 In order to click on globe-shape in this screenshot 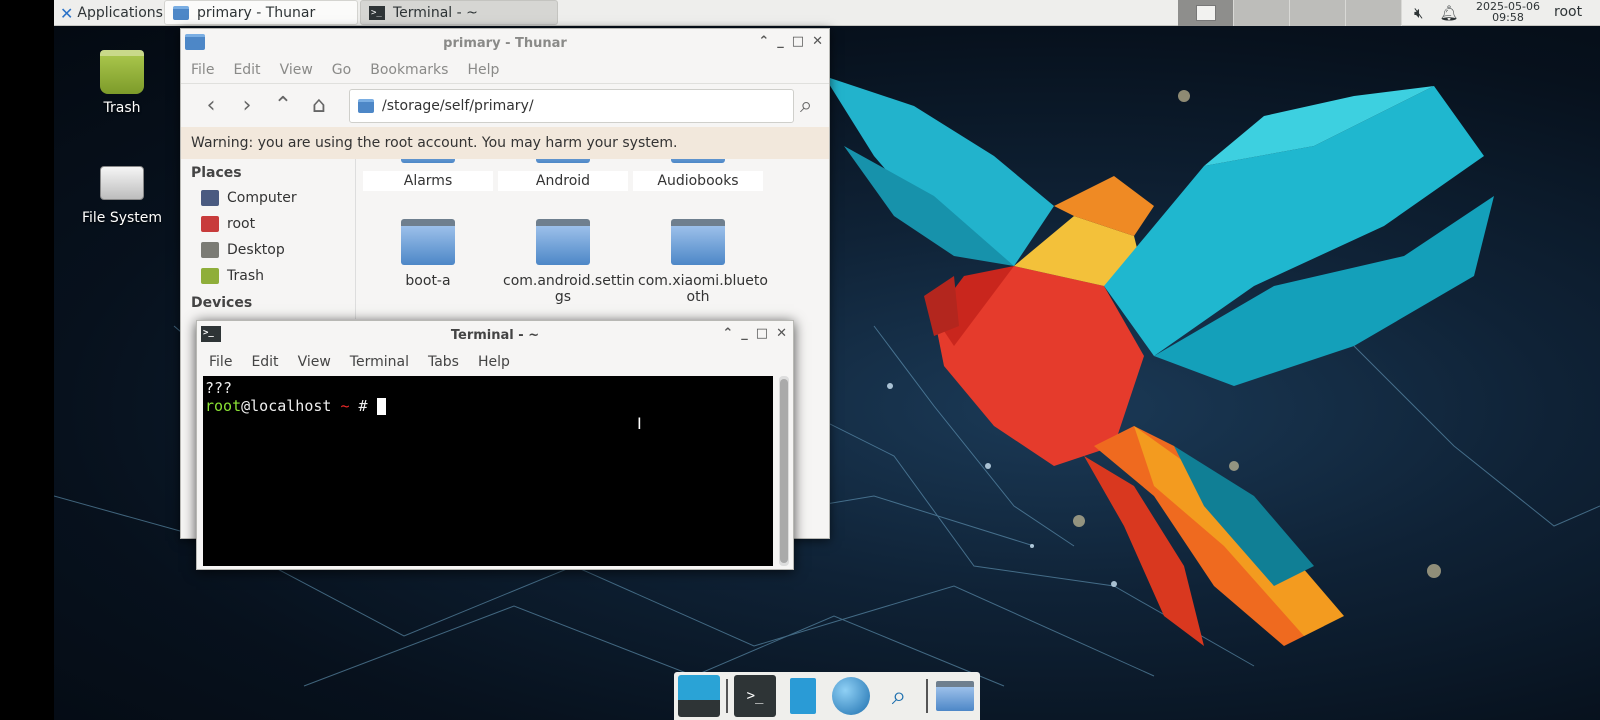, I will do `click(851, 696)`.